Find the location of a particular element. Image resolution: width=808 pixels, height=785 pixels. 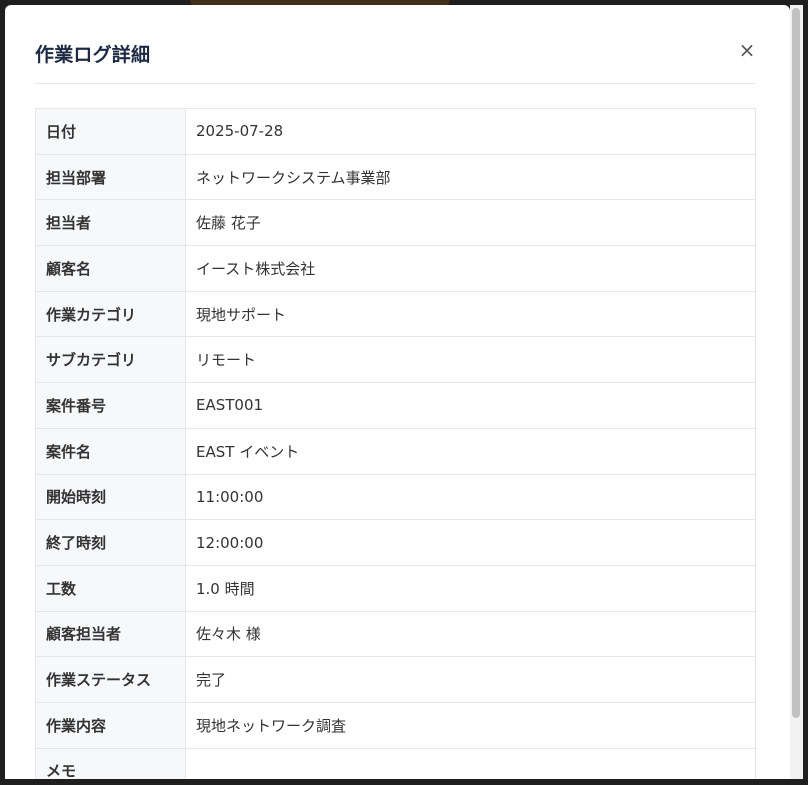

table-row: 案件番号 EAST001 is located at coordinates (395, 405).